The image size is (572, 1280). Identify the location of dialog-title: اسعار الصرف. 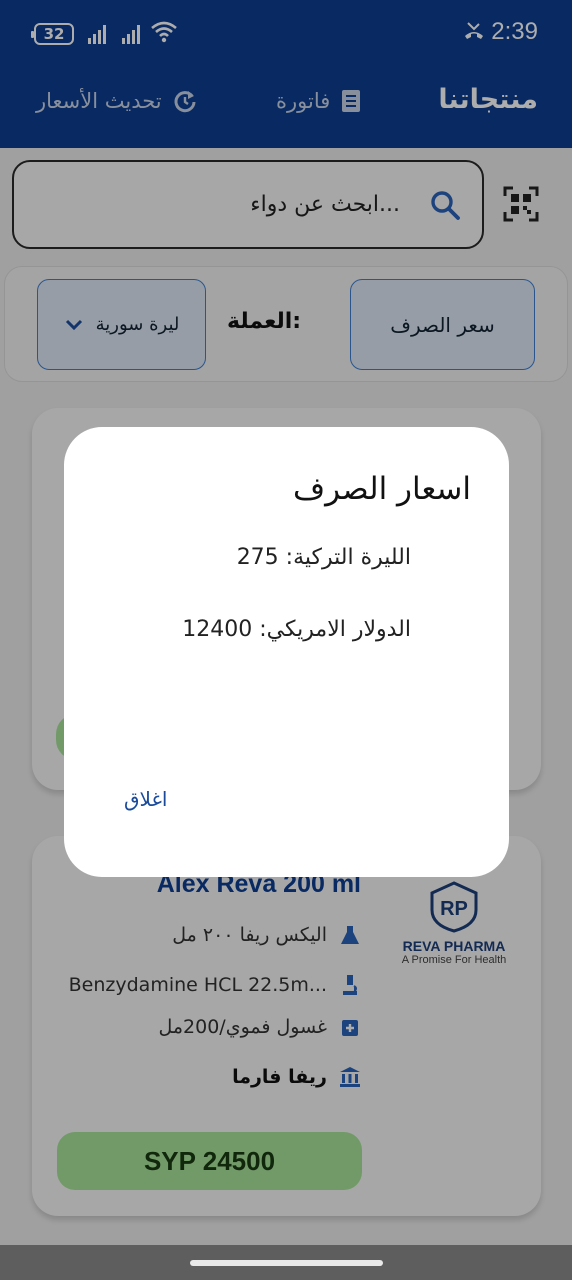
(382, 489).